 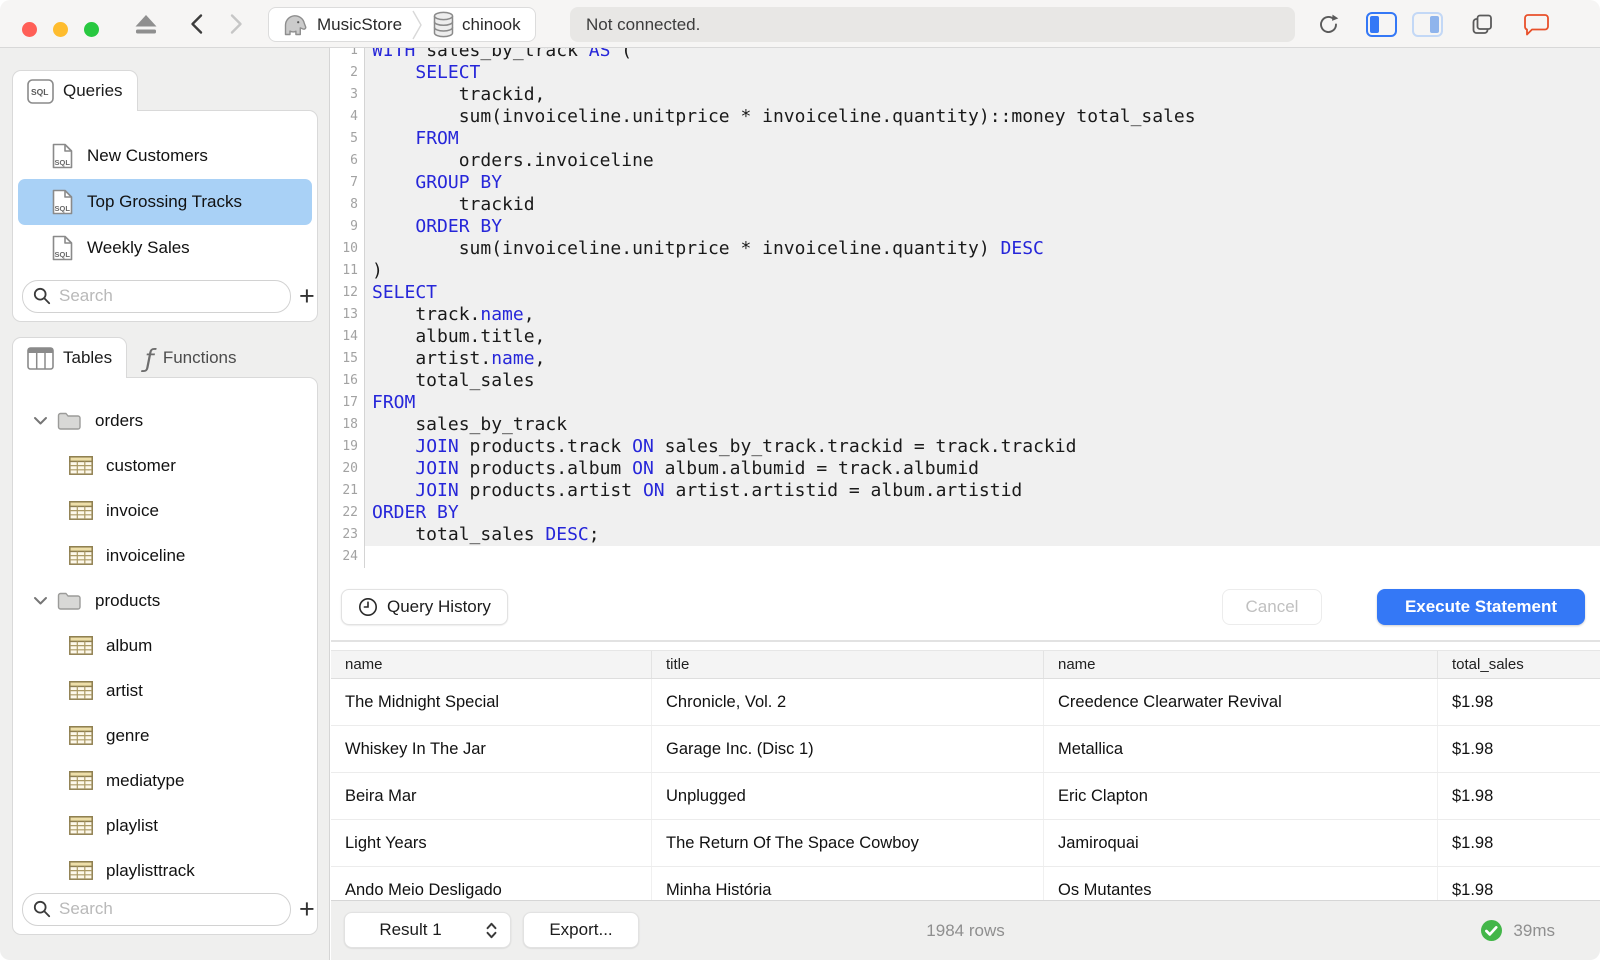 I want to click on sql-badge-icon: SQL, so click(x=40, y=91).